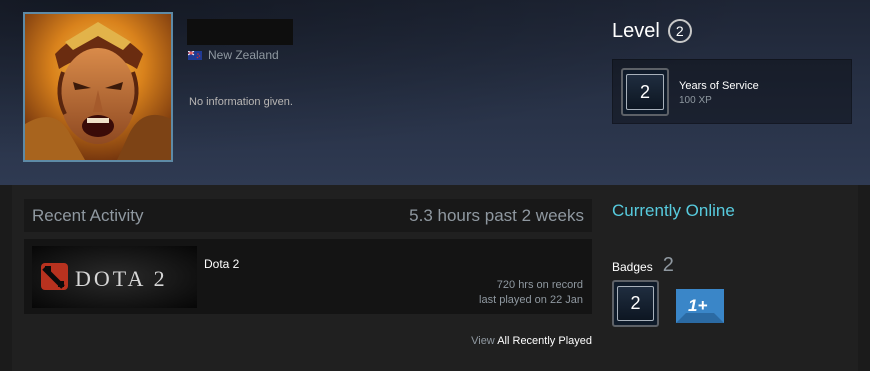  Describe the element at coordinates (695, 100) in the screenshot. I see `favorite-badge-xp: 100 XP` at that location.